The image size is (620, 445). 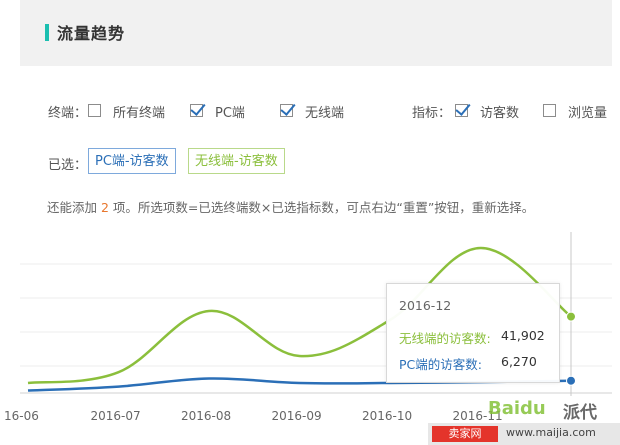 I want to click on x-tick-label: 2016-09, so click(x=297, y=416).